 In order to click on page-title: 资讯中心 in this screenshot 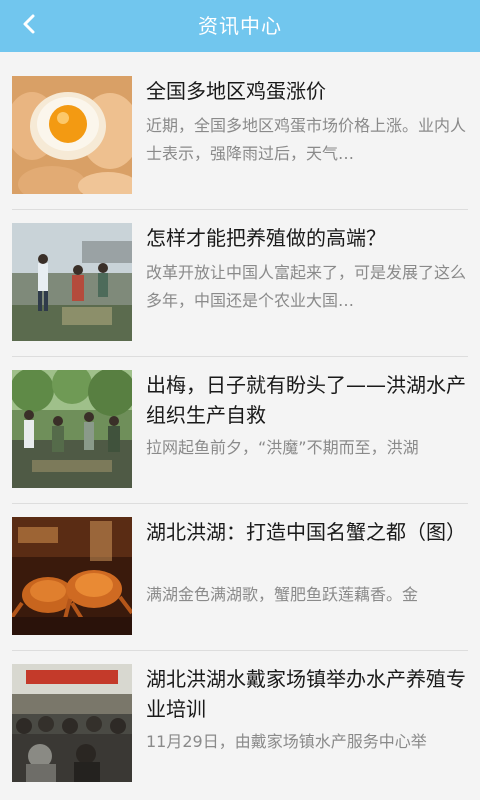, I will do `click(240, 26)`.